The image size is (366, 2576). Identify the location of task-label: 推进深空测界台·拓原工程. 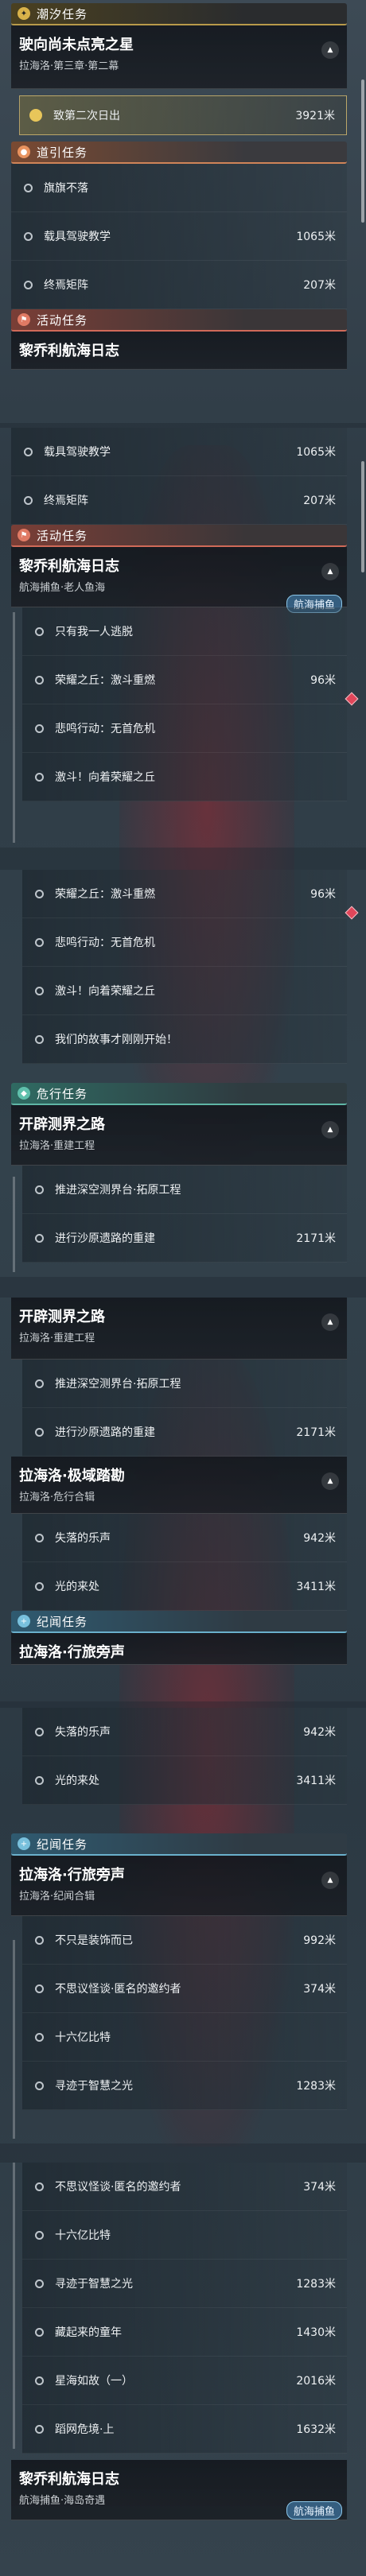
(118, 1384).